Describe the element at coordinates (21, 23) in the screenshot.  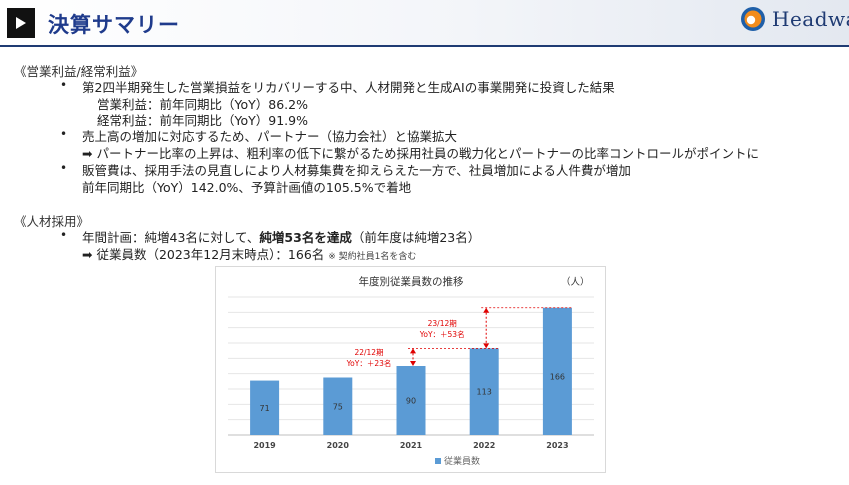
I see `play-icon` at that location.